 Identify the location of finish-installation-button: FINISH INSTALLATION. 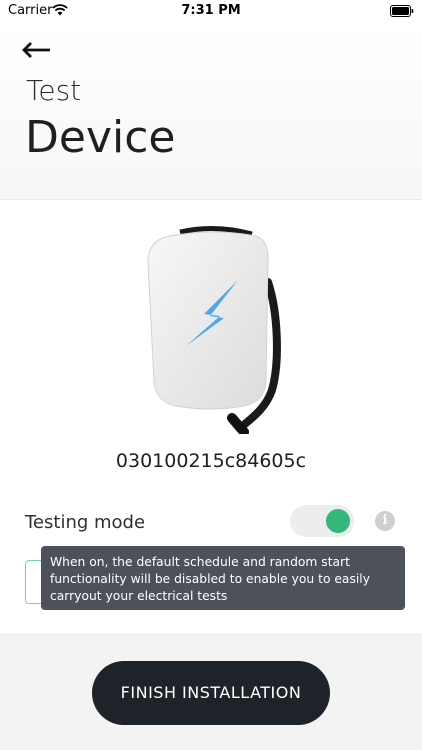
(211, 693).